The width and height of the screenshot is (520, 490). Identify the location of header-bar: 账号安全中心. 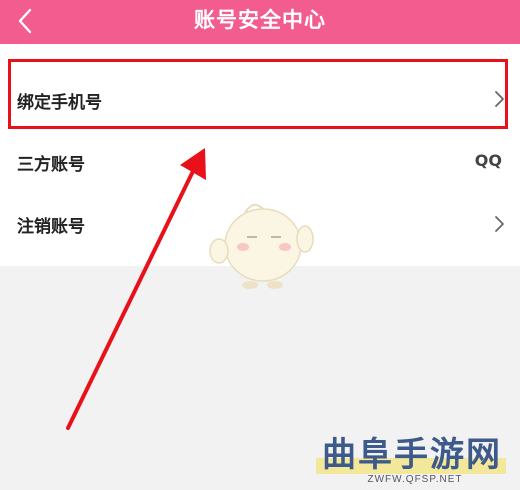
(260, 22).